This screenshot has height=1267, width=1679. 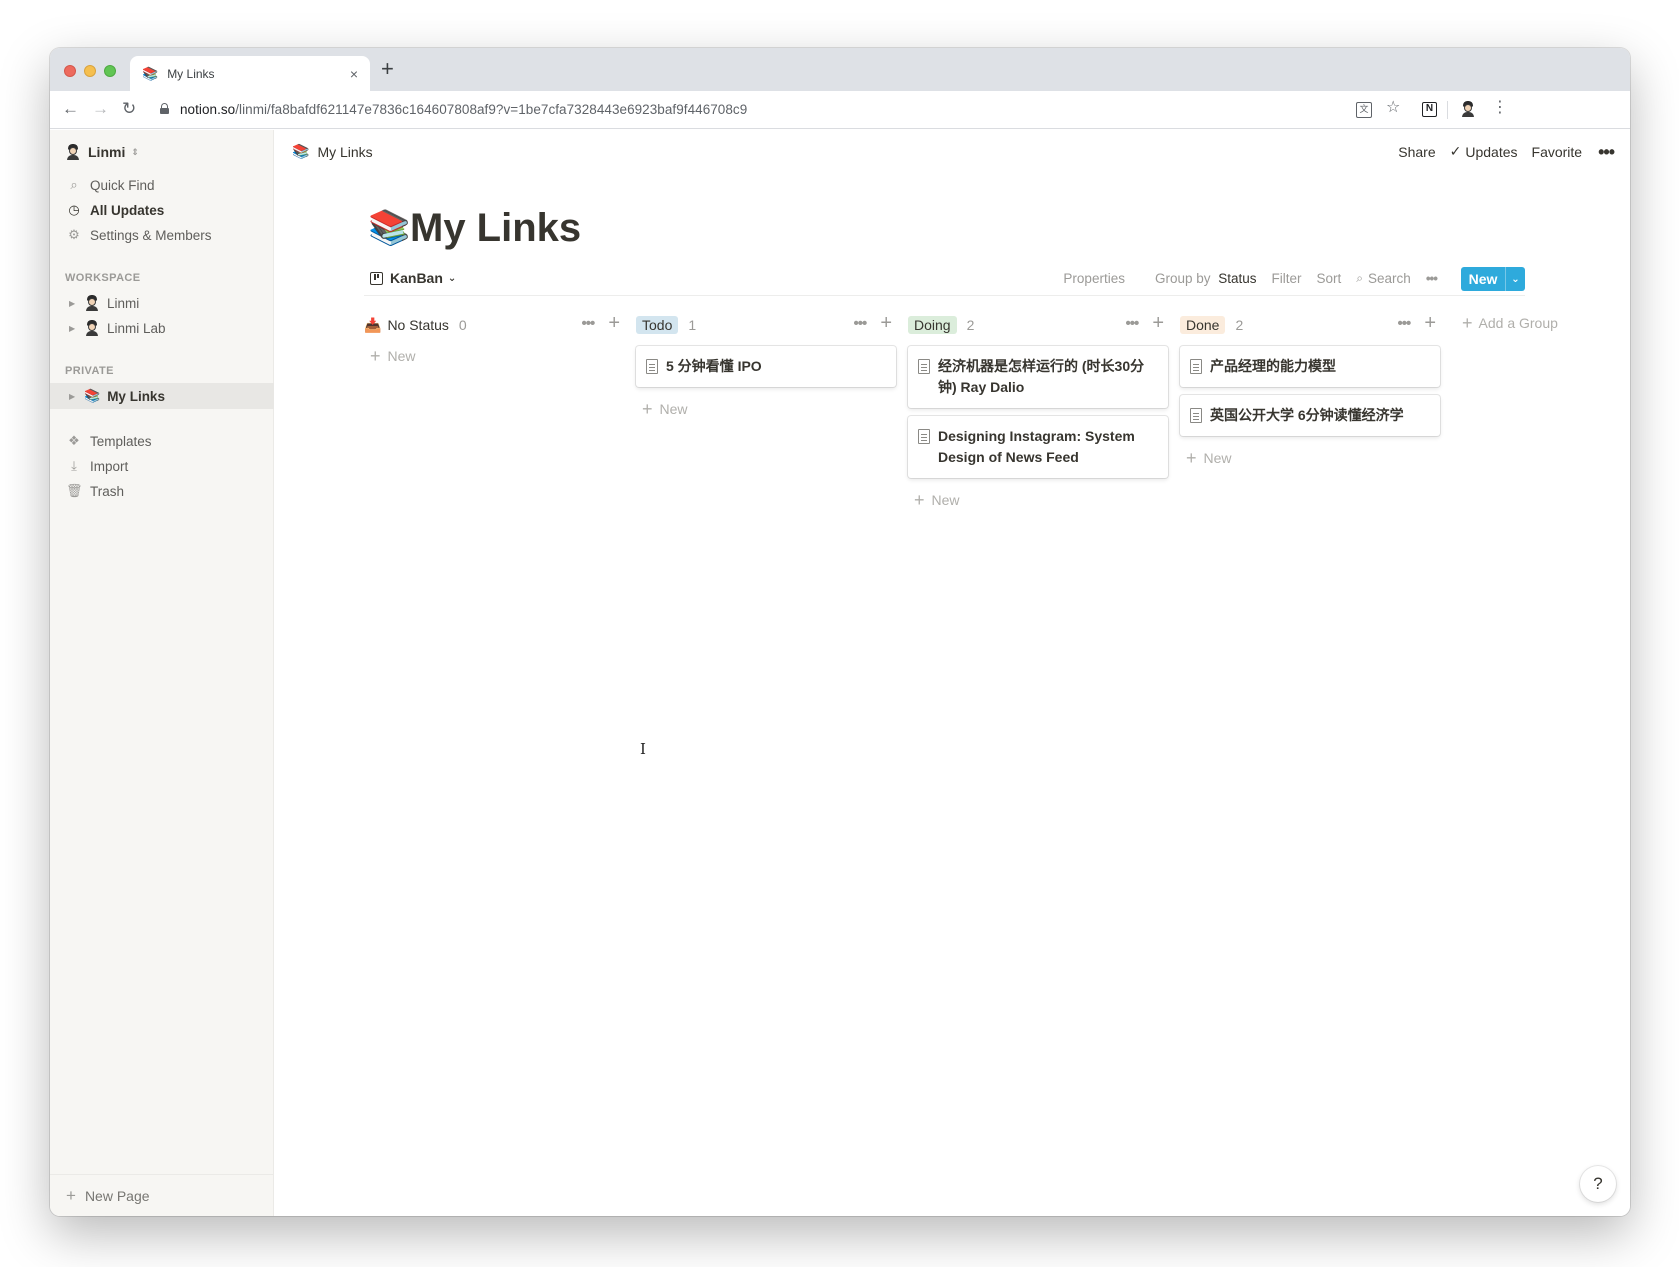 What do you see at coordinates (127, 210) in the screenshot?
I see `sidebar-item-label: All Updates` at bounding box center [127, 210].